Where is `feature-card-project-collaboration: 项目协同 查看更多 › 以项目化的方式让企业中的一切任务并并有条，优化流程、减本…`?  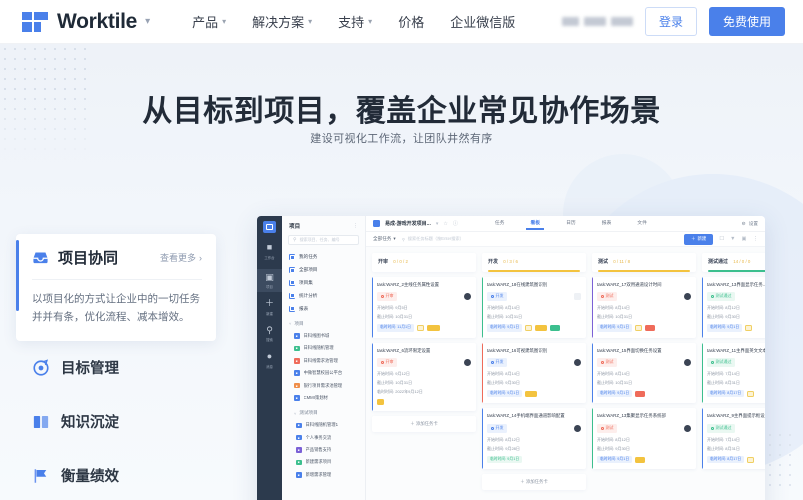 feature-card-project-collaboration: 项目协同 查看更多 › 以项目化的方式让企业中的一切任务并并有条，优化流程、减本… is located at coordinates (116, 287).